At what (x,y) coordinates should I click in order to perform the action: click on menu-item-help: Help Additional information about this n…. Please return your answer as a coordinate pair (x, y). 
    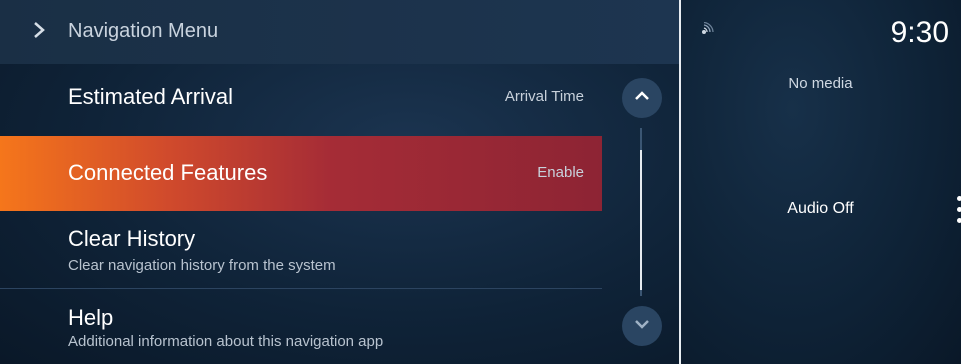
    Looking at the image, I should click on (301, 326).